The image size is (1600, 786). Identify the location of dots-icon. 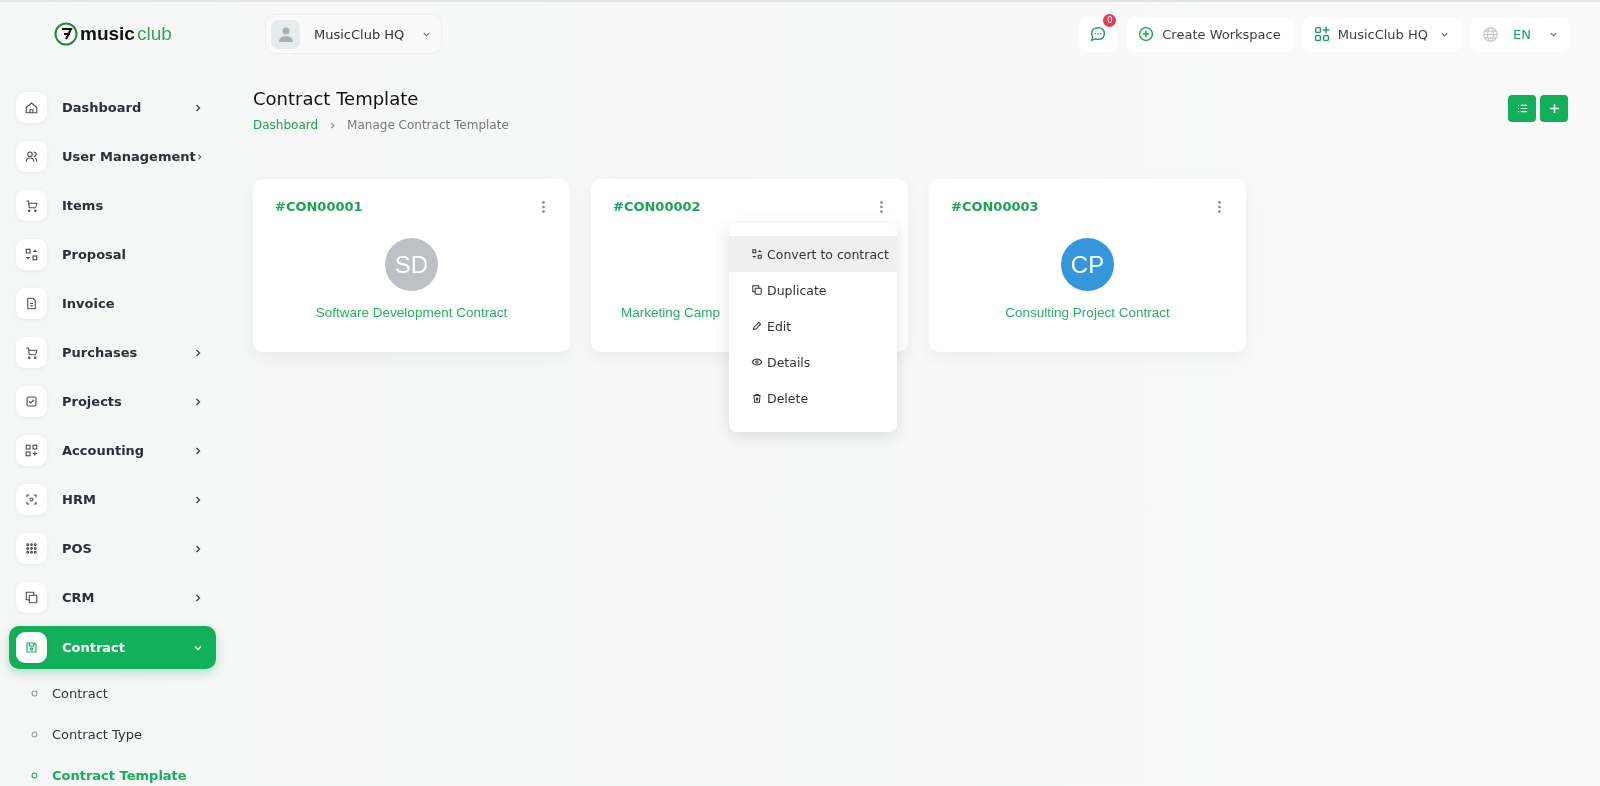
(31, 548).